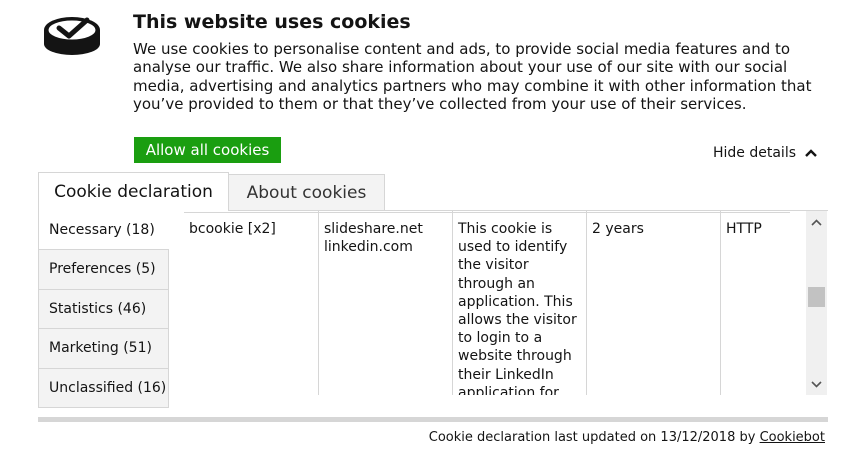  Describe the element at coordinates (103, 270) in the screenshot. I see `category-preferences: Preferences (5)` at that location.